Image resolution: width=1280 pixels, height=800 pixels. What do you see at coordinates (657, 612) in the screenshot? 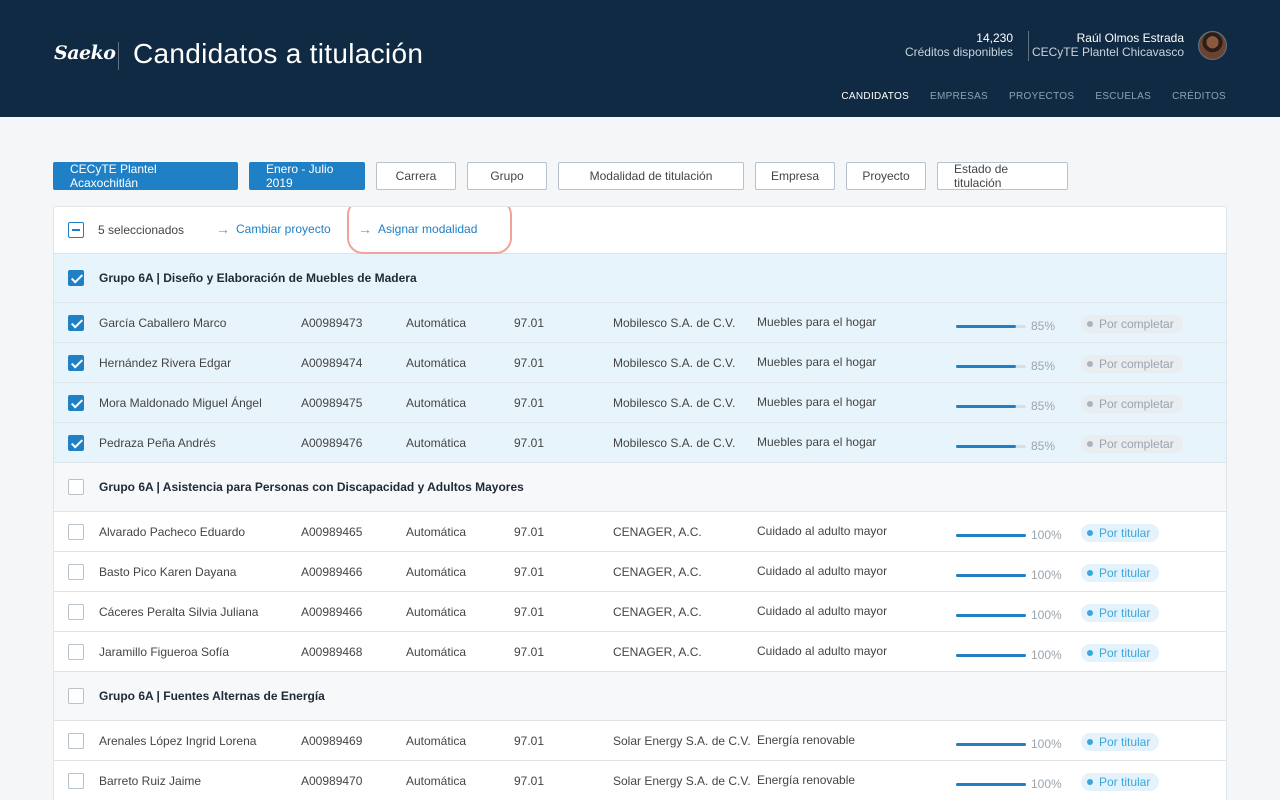
I see `company: CENAGER, A.C.` at bounding box center [657, 612].